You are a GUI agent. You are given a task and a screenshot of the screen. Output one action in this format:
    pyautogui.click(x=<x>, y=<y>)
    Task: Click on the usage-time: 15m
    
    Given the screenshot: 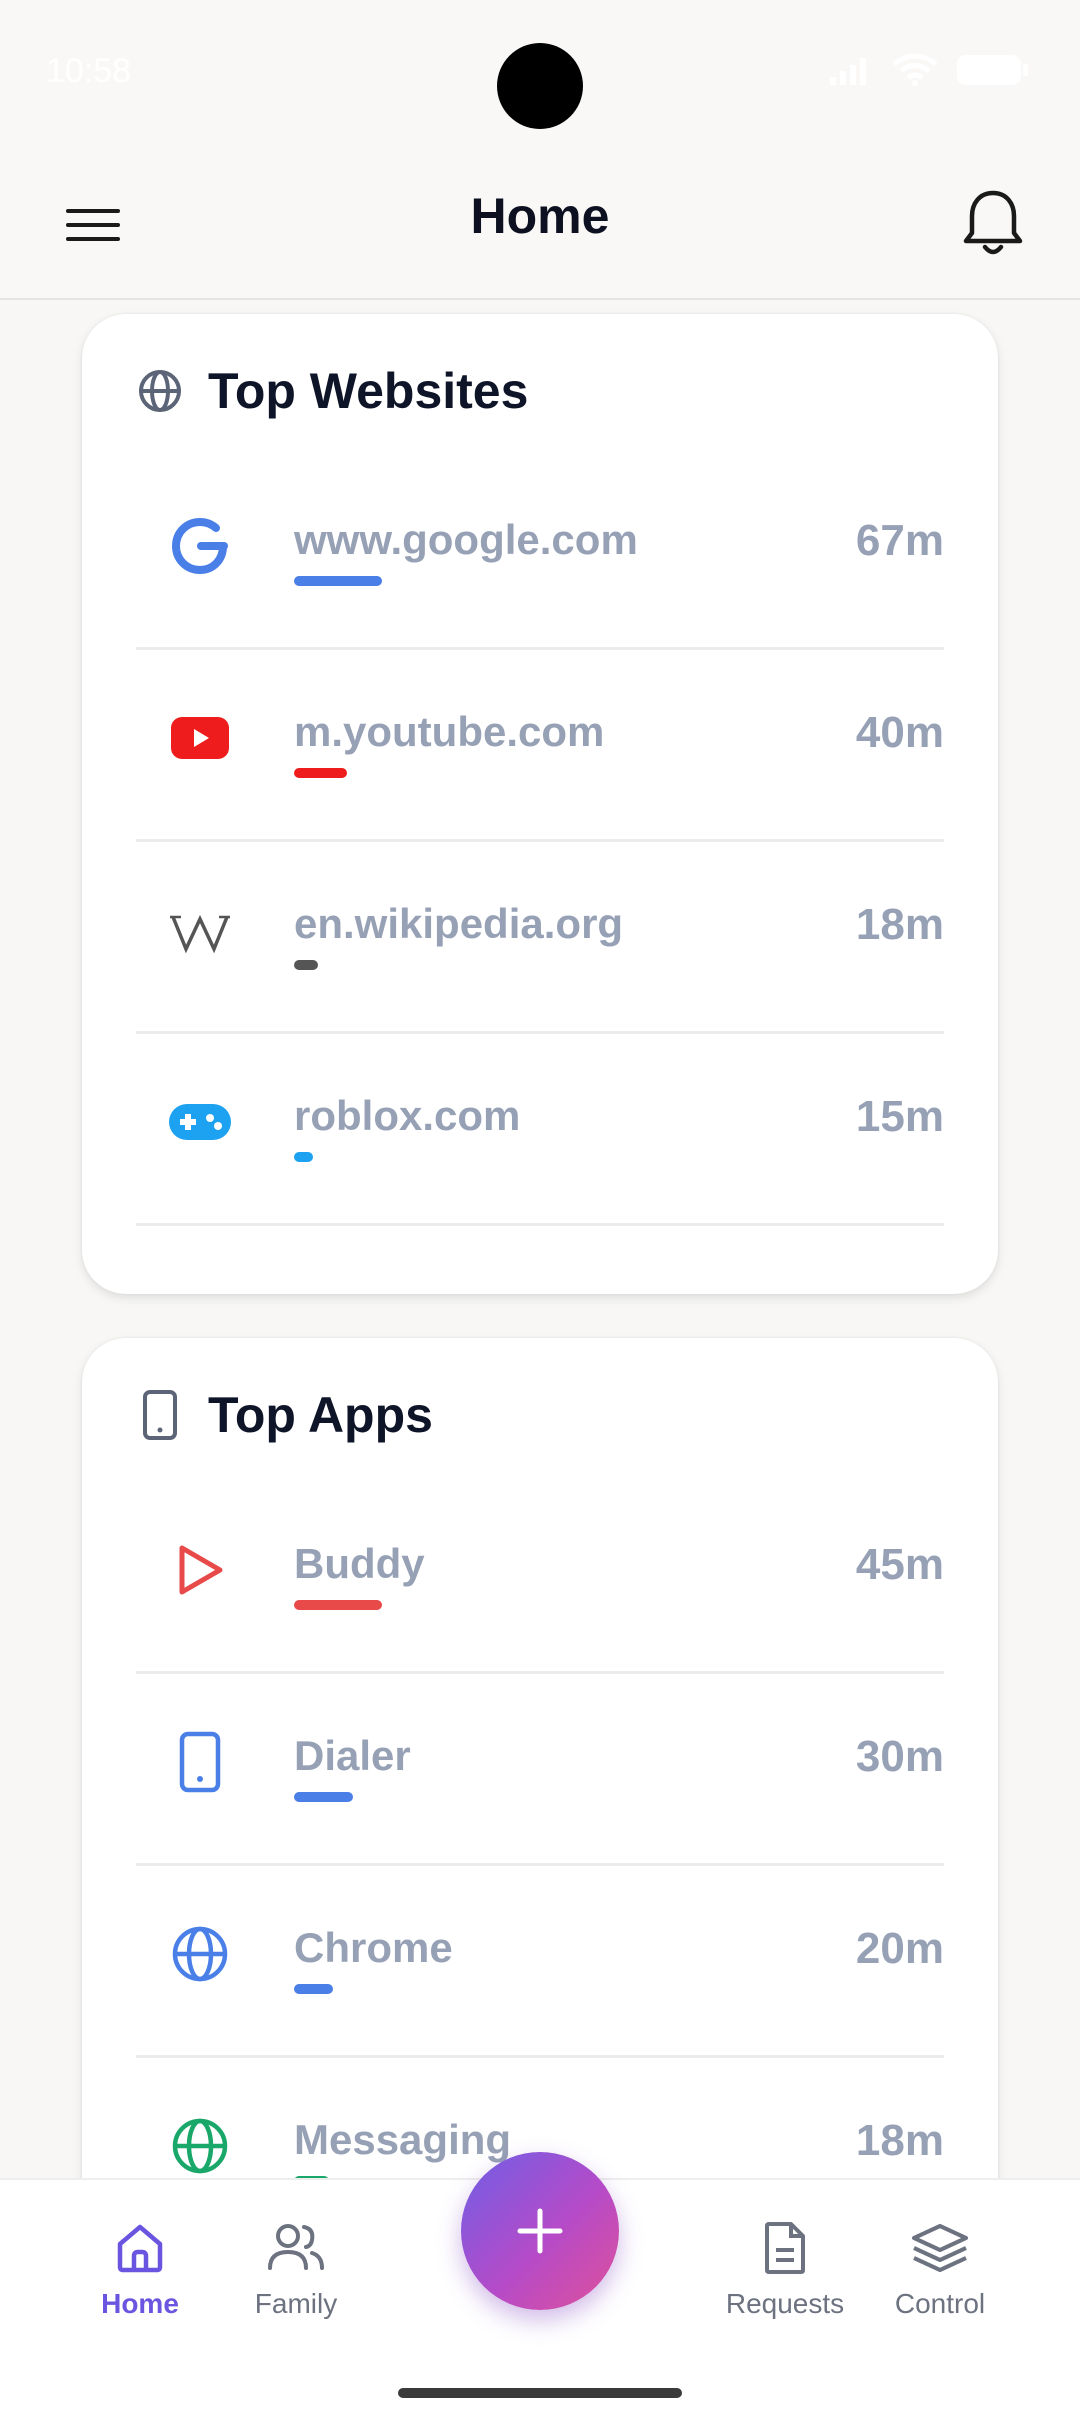 What is the action you would take?
    pyautogui.click(x=899, y=1116)
    